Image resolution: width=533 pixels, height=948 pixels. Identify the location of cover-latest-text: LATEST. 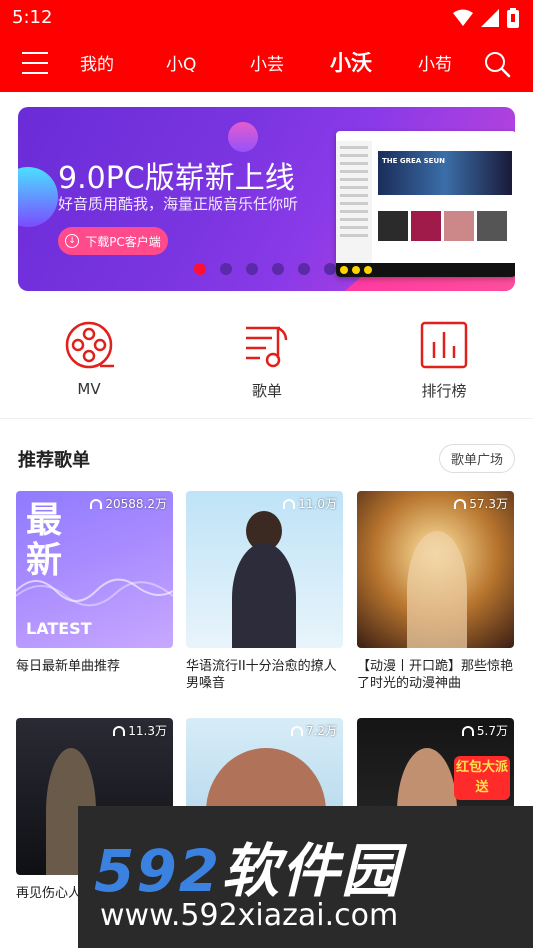
(59, 628).